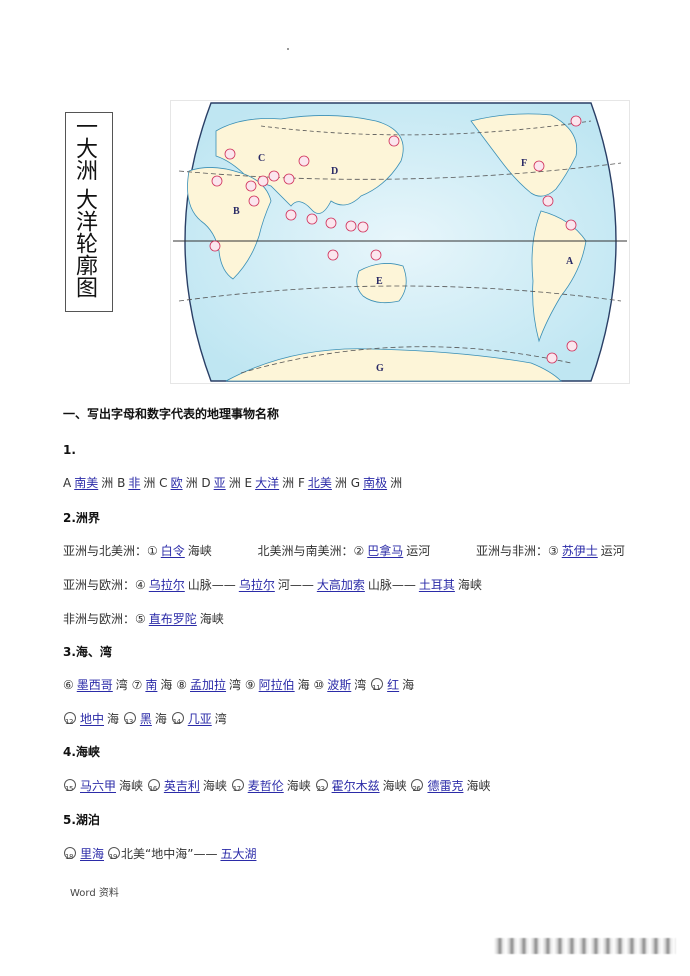  I want to click on answer-blank: 直布罗陀, so click(172, 619).